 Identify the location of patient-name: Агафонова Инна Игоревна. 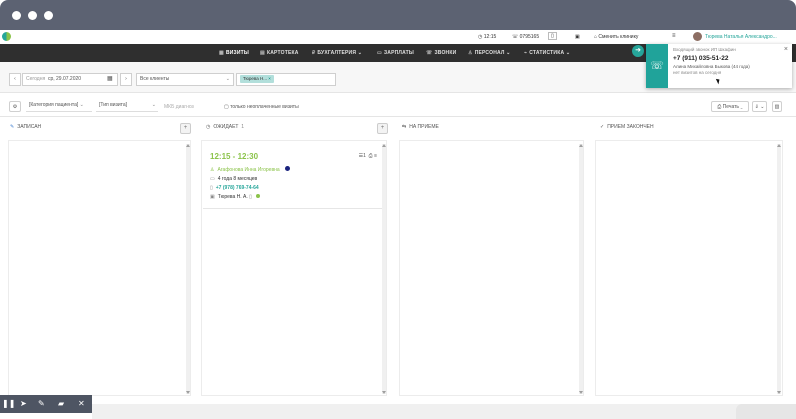
(248, 170).